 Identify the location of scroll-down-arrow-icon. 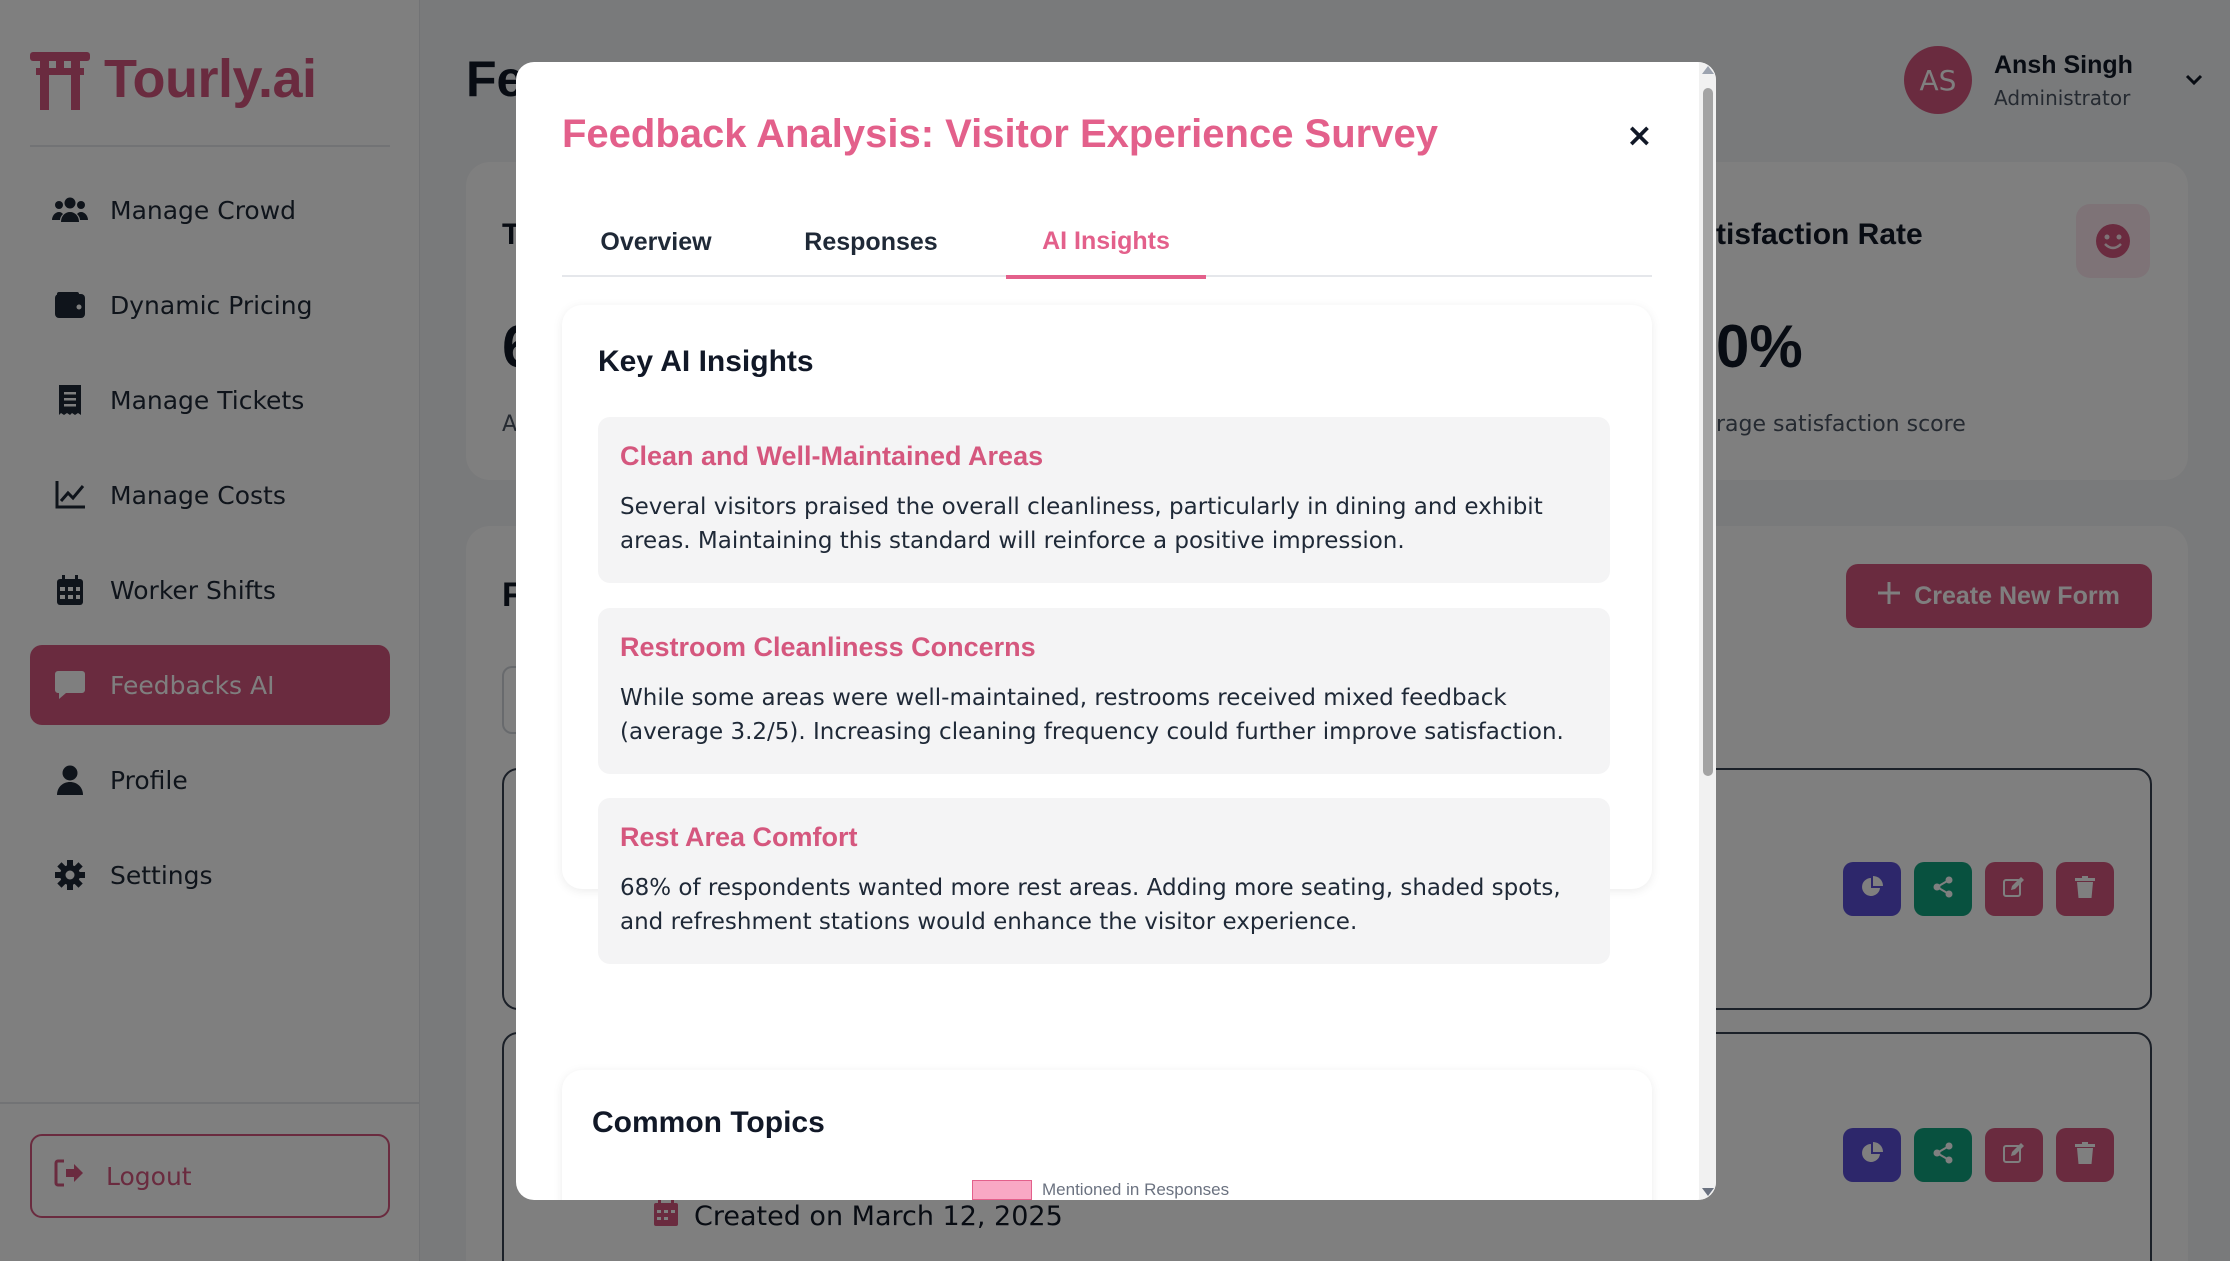
(1708, 1192).